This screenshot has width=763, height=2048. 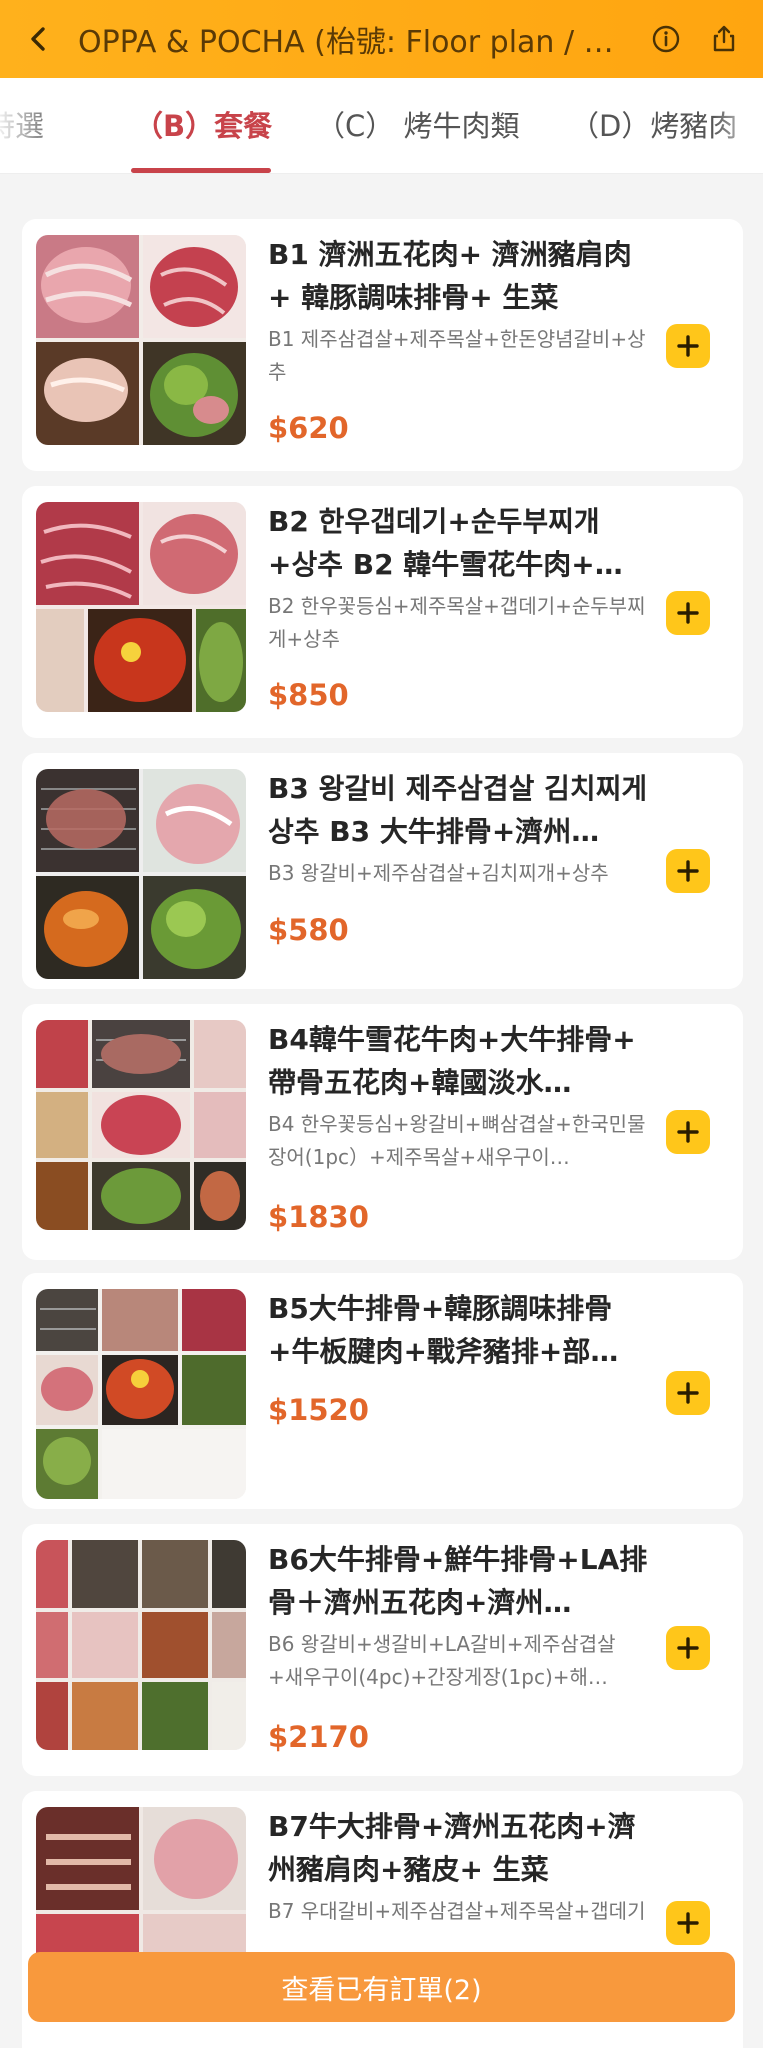 What do you see at coordinates (318, 1410) in the screenshot?
I see `item-price: $1520` at bounding box center [318, 1410].